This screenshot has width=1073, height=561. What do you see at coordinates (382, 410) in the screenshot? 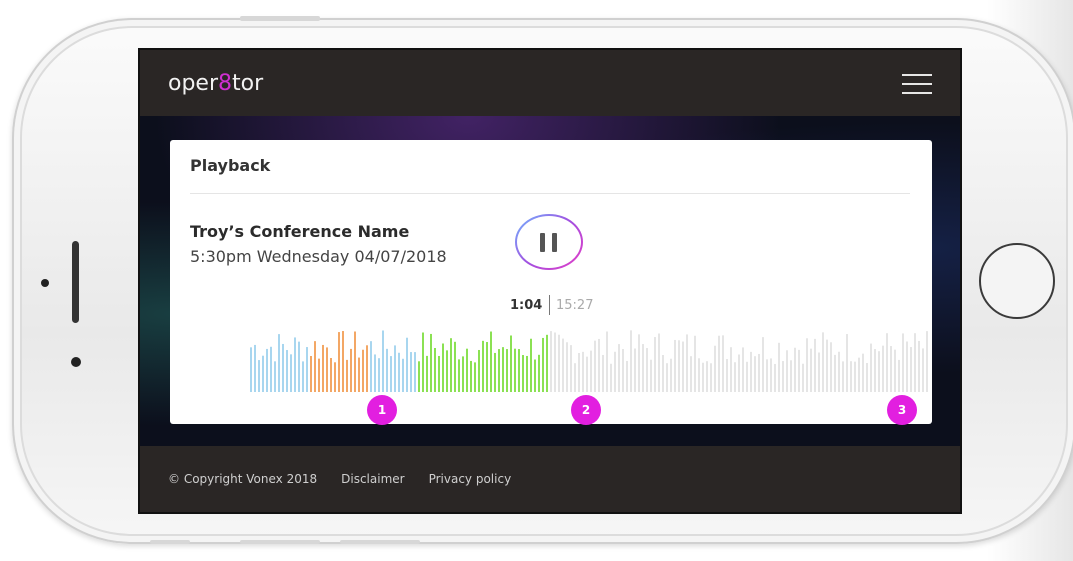
I see `marker-1: 1` at bounding box center [382, 410].